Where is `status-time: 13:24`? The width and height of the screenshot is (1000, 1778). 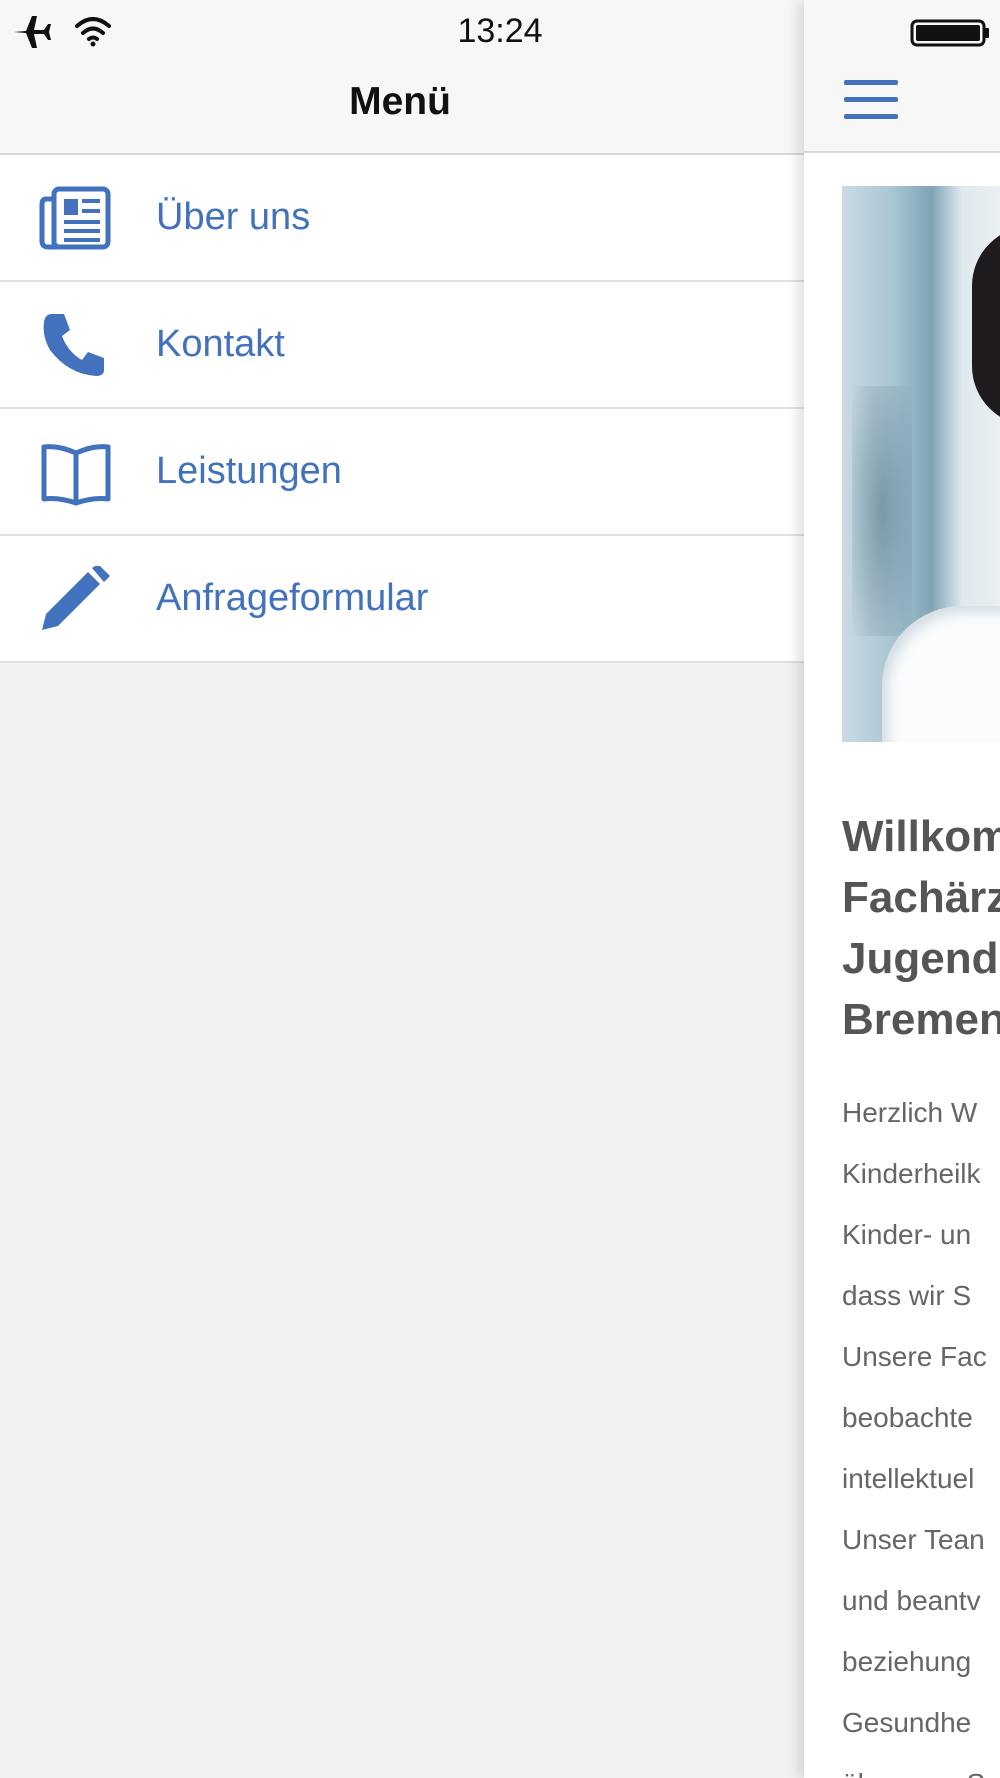
status-time: 13:24 is located at coordinates (500, 31).